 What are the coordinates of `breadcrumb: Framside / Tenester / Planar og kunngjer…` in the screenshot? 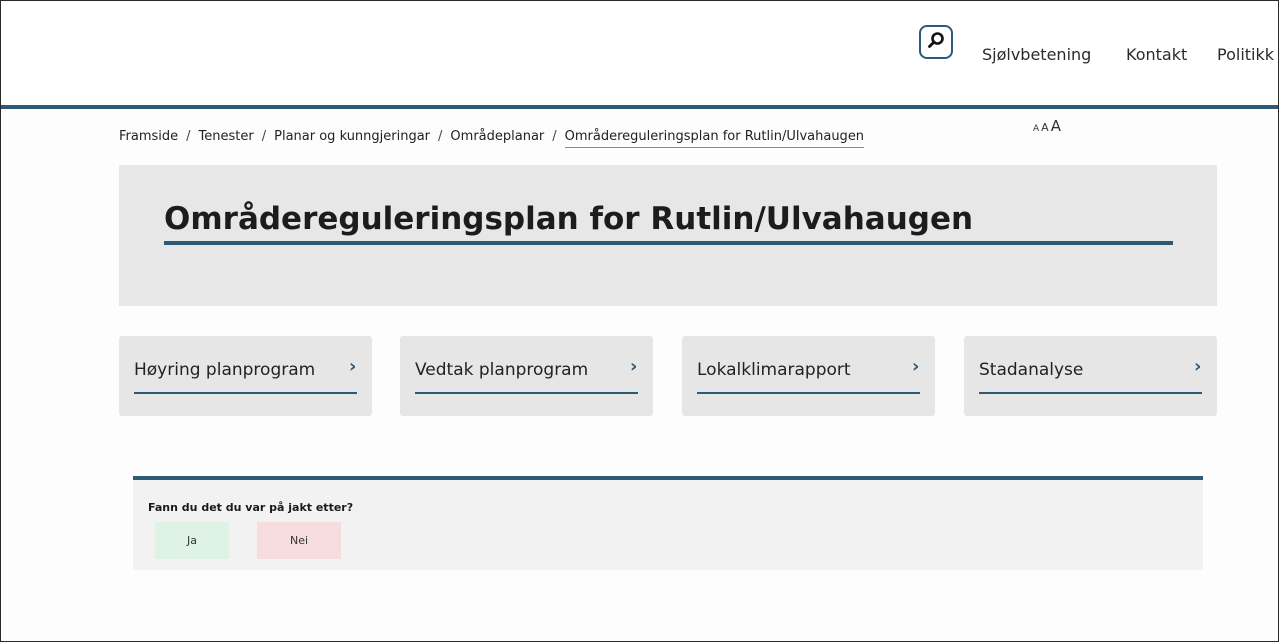 It's located at (492, 138).